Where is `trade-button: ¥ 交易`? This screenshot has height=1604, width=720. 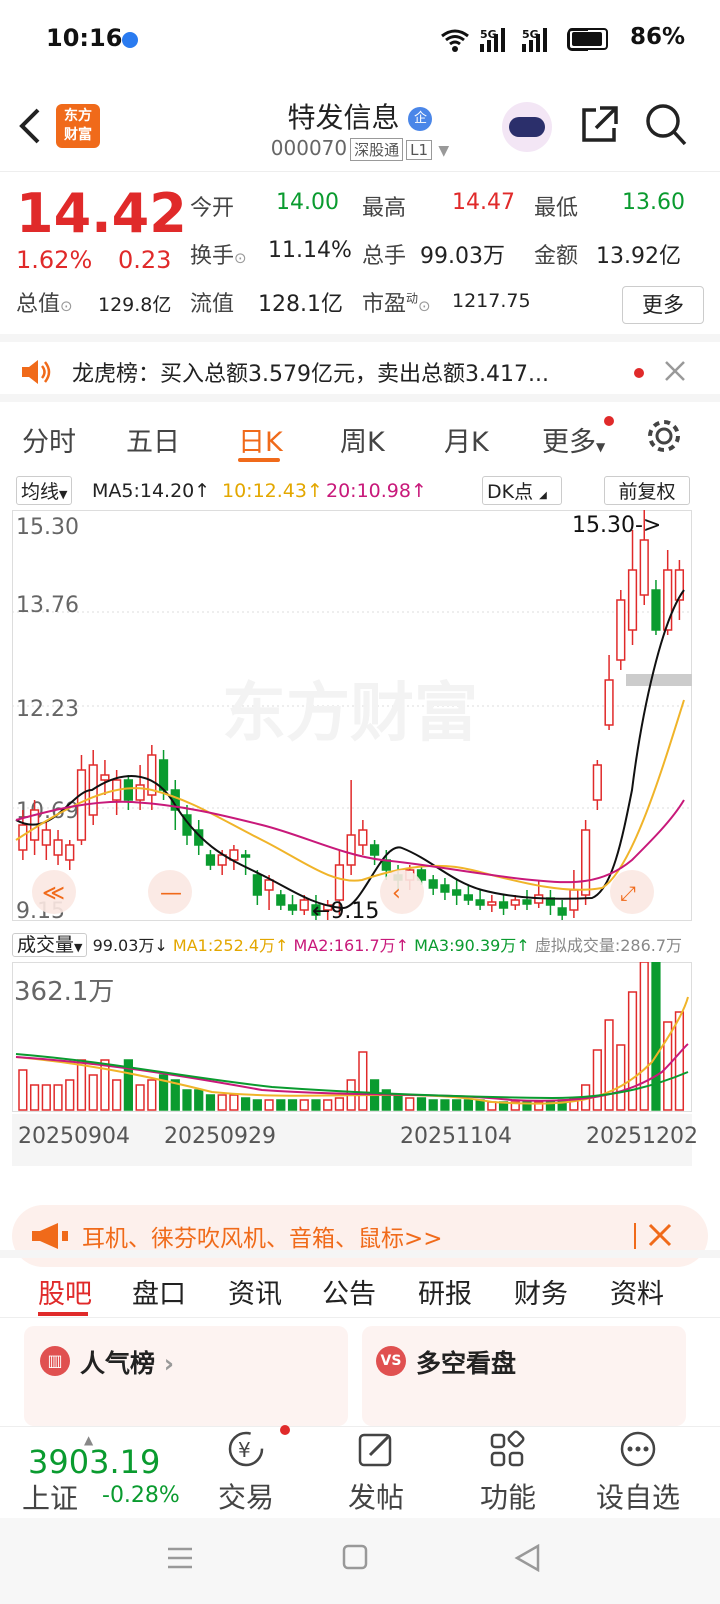 trade-button: ¥ 交易 is located at coordinates (246, 1472).